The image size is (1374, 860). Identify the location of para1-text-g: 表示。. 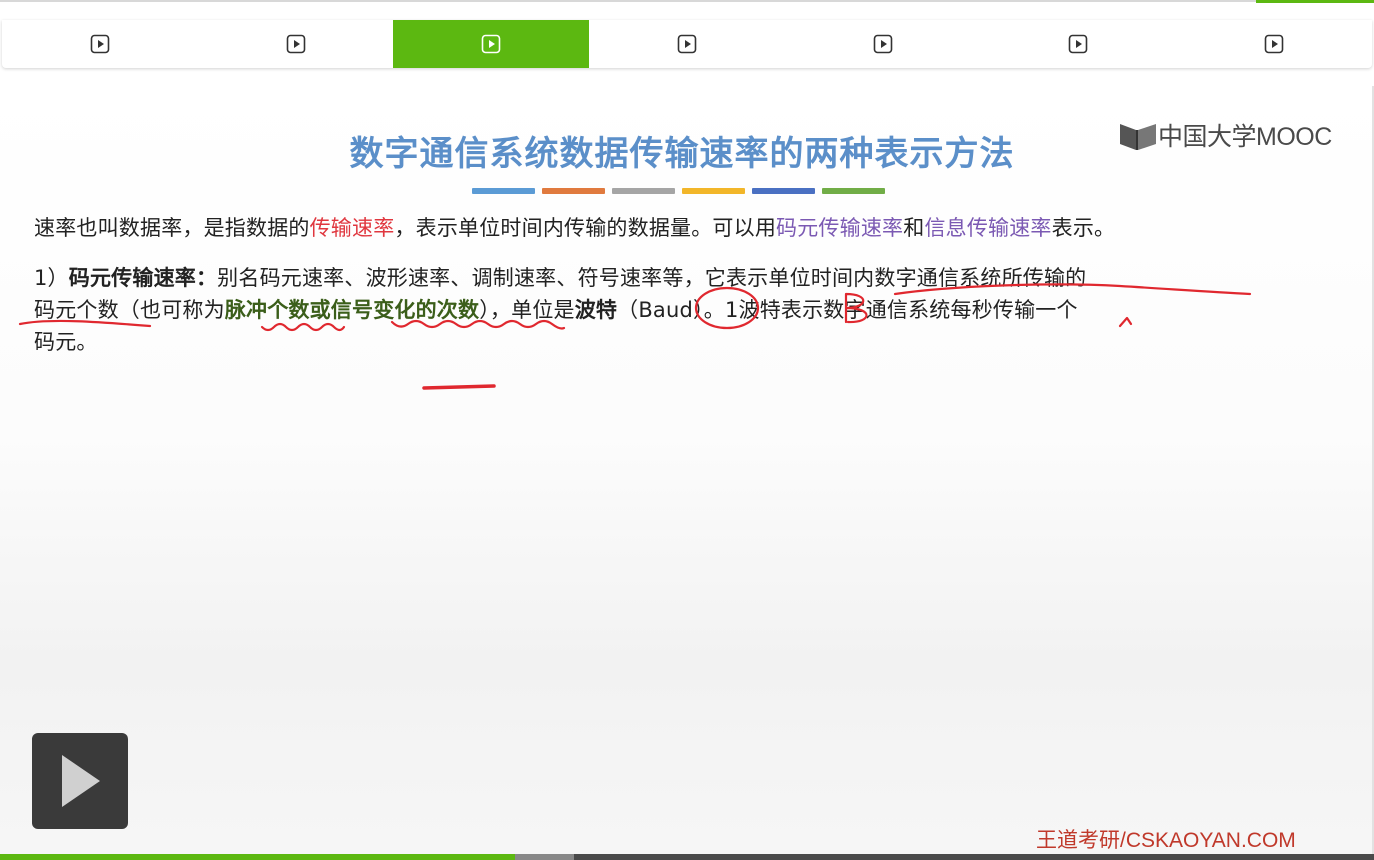
(1083, 228).